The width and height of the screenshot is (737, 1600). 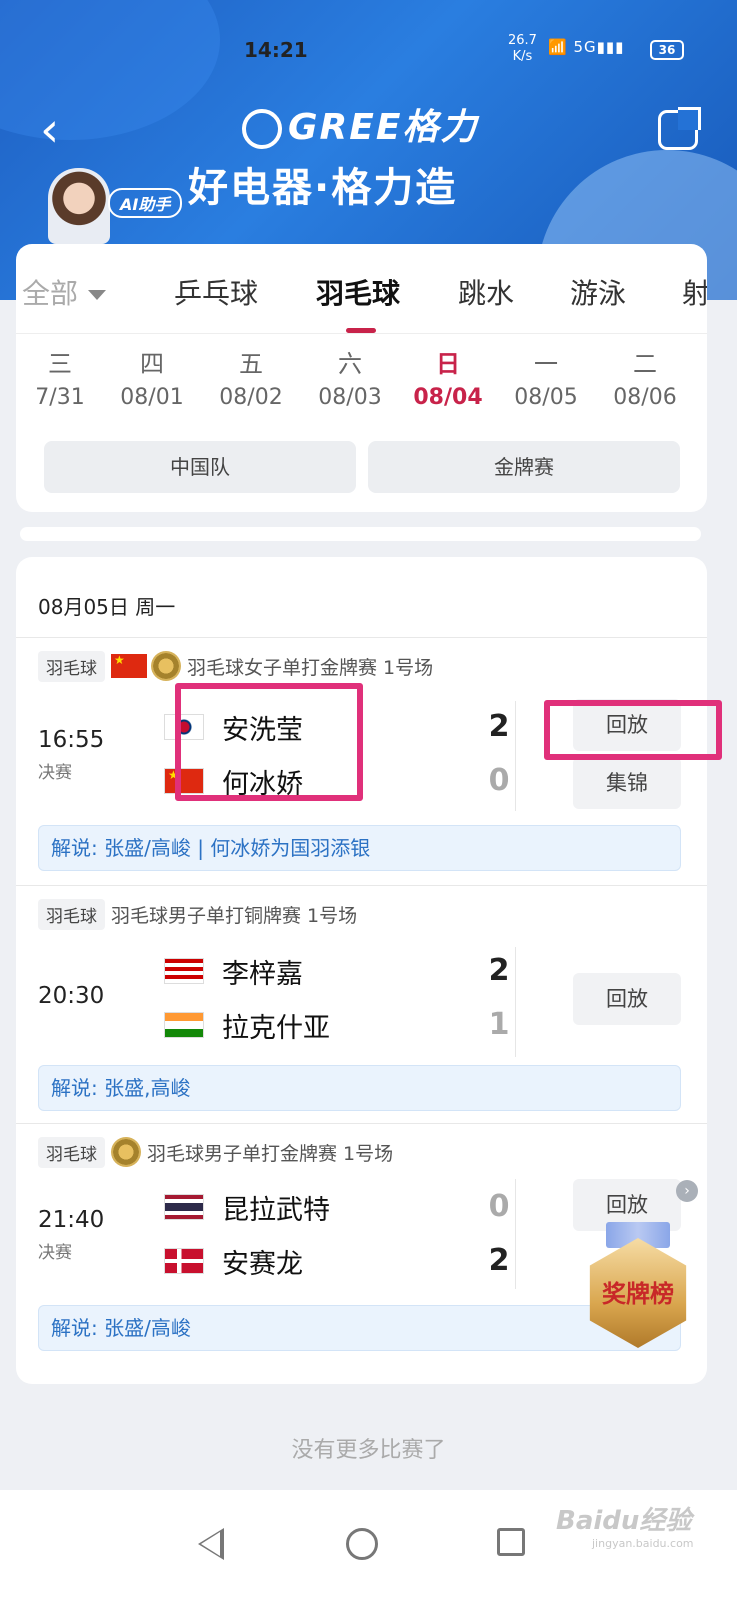 What do you see at coordinates (361, 330) in the screenshot?
I see `active-tab-indicator` at bounding box center [361, 330].